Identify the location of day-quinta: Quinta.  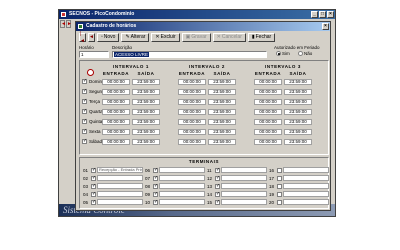
(92, 121).